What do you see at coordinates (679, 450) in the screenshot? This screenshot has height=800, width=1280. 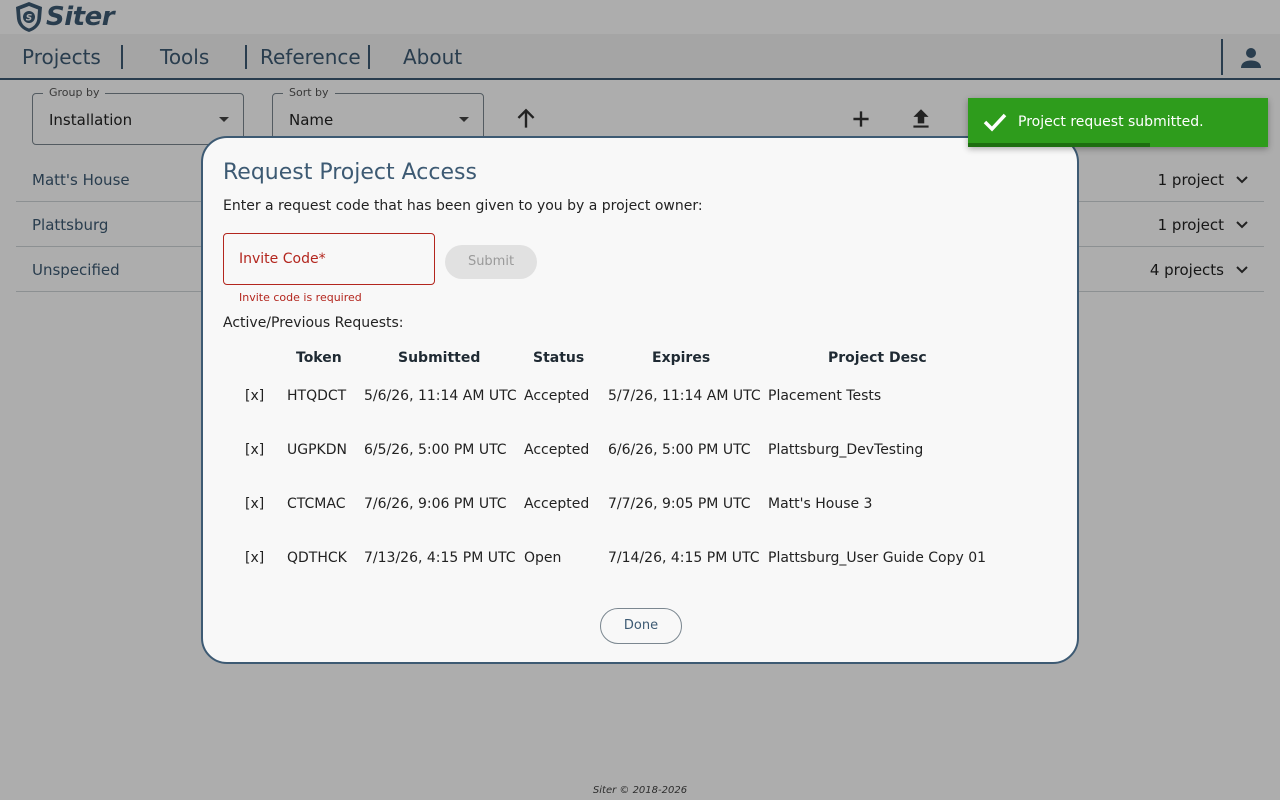 I see `request-expires: 6/6/26, 5:00 PM UTC` at bounding box center [679, 450].